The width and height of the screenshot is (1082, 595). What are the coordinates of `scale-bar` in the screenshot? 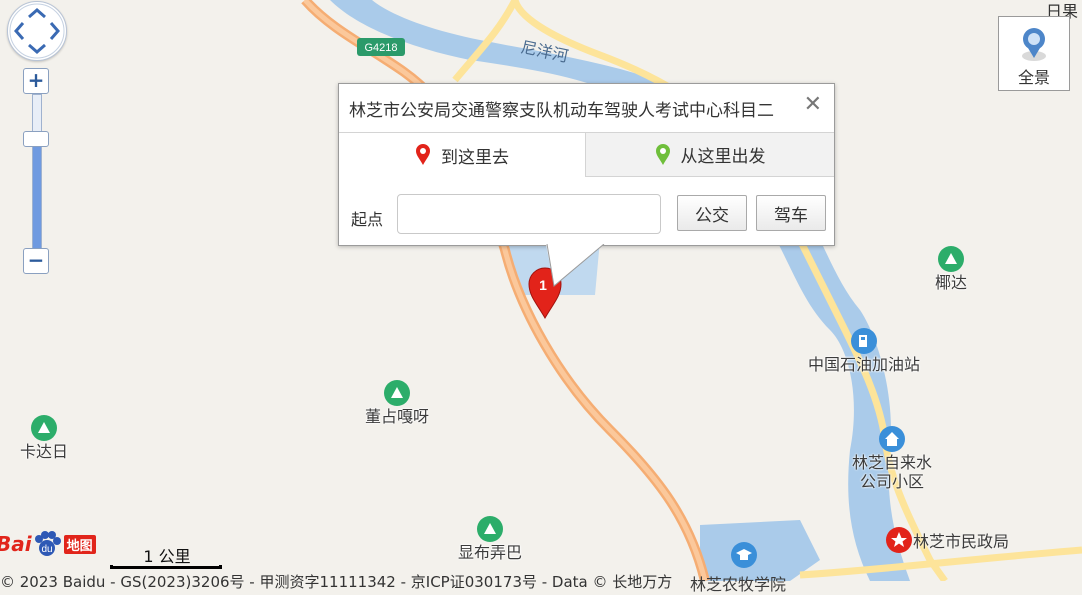 It's located at (166, 567).